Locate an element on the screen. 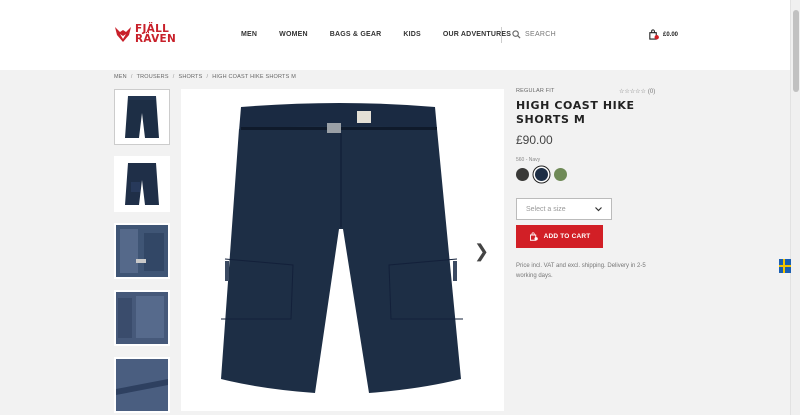  cart-icon is located at coordinates (654, 34).